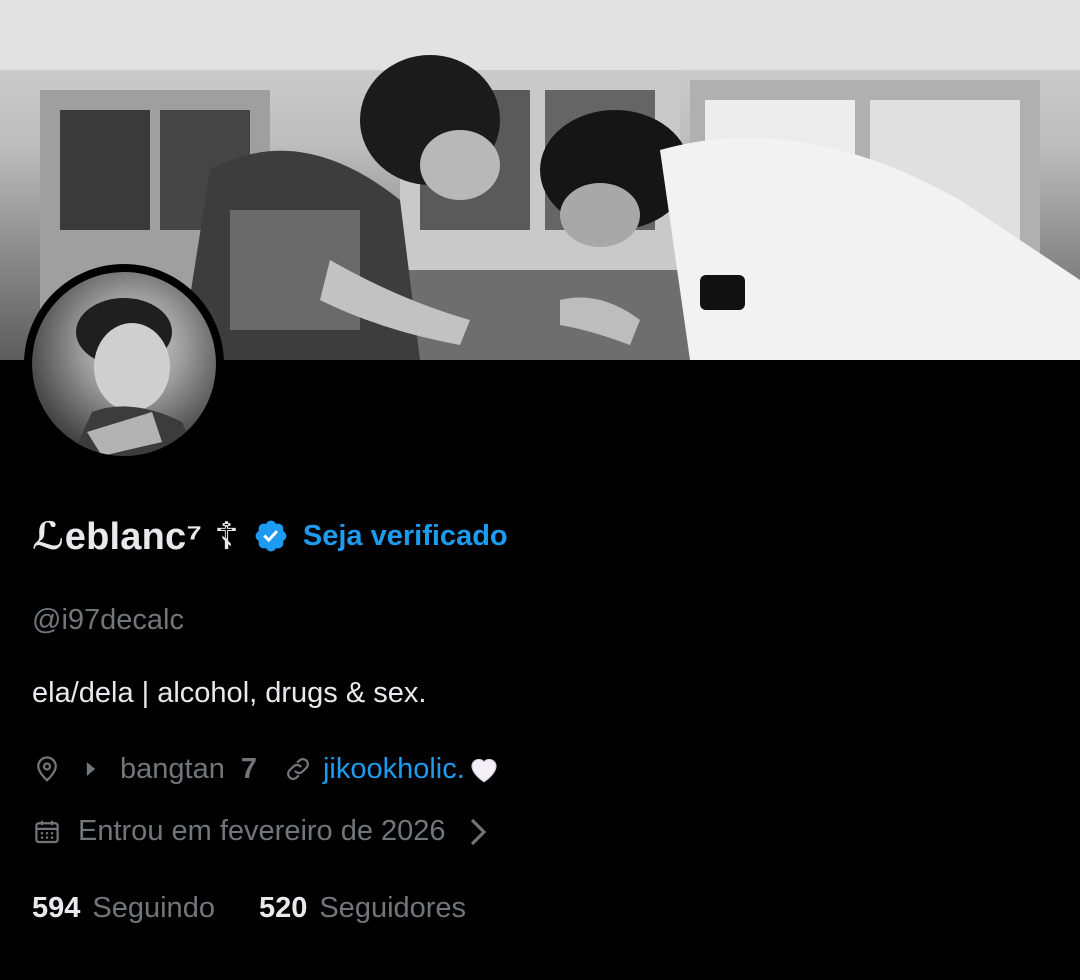 This screenshot has height=980, width=1080. What do you see at coordinates (229, 693) in the screenshot?
I see `profile-bio: ela/dela | alcohol, drugs & sex.` at bounding box center [229, 693].